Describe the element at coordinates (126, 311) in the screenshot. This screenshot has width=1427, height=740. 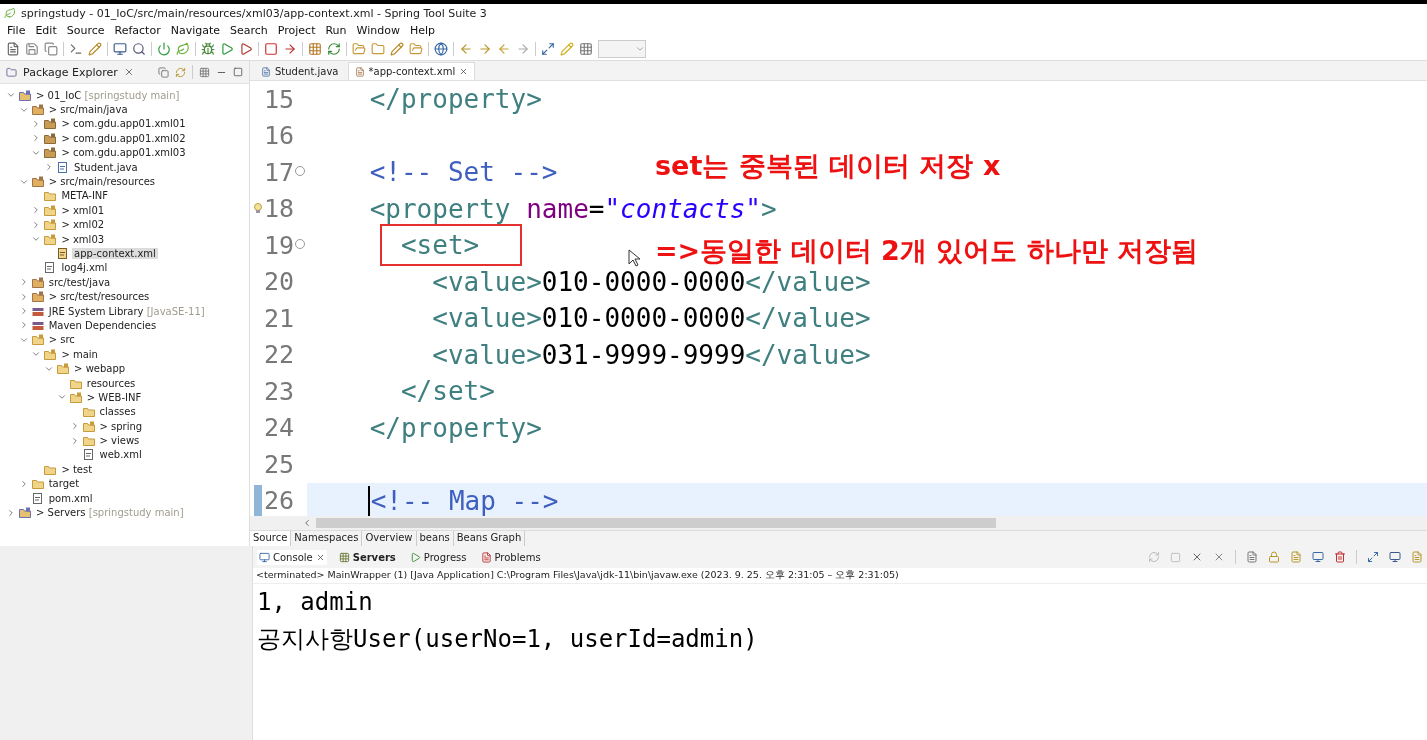
I see `tree-item: JRE System Library [JavaSE-11]` at that location.